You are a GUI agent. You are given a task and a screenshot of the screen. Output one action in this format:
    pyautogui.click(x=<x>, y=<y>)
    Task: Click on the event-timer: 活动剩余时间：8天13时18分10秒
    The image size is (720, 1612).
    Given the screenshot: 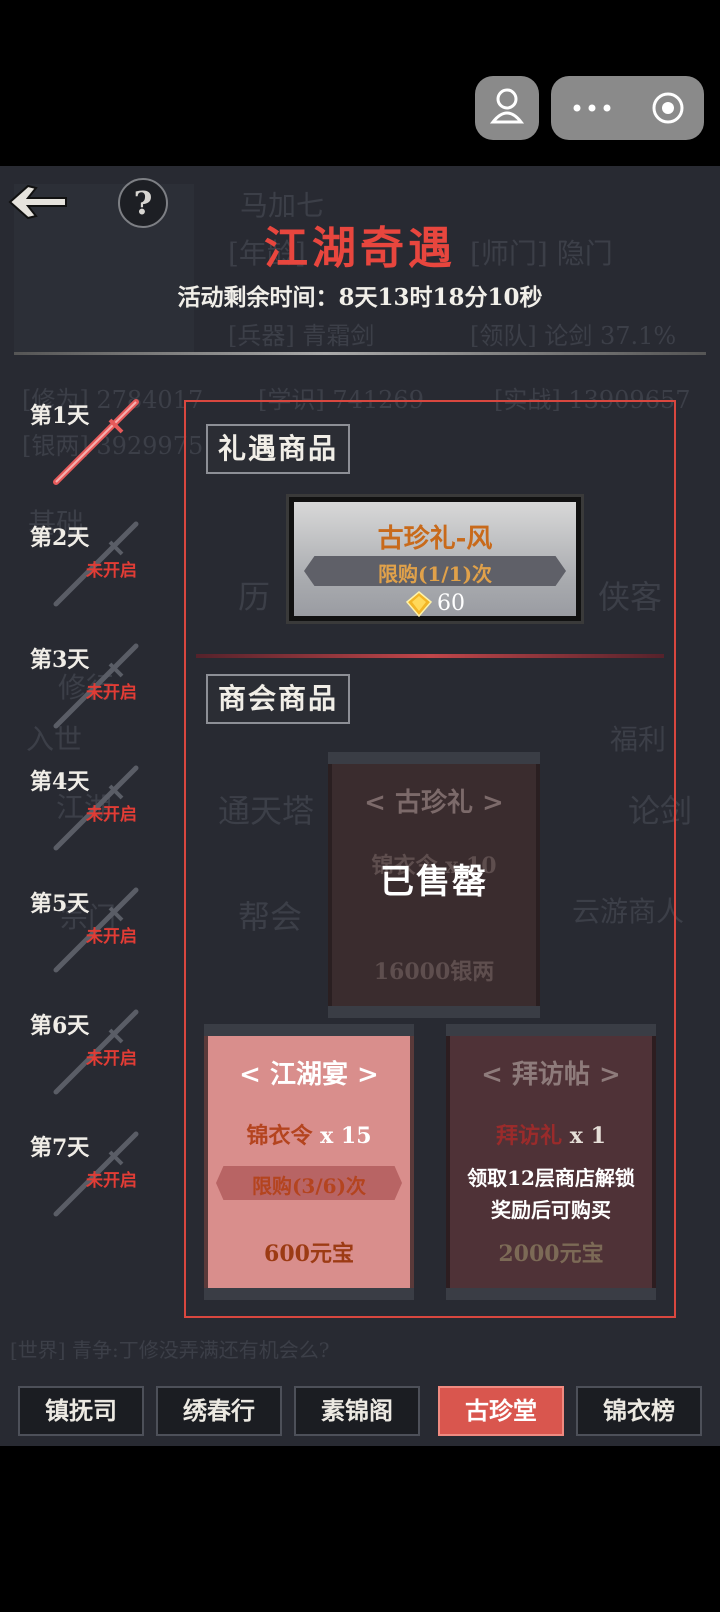 What is the action you would take?
    pyautogui.click(x=360, y=297)
    